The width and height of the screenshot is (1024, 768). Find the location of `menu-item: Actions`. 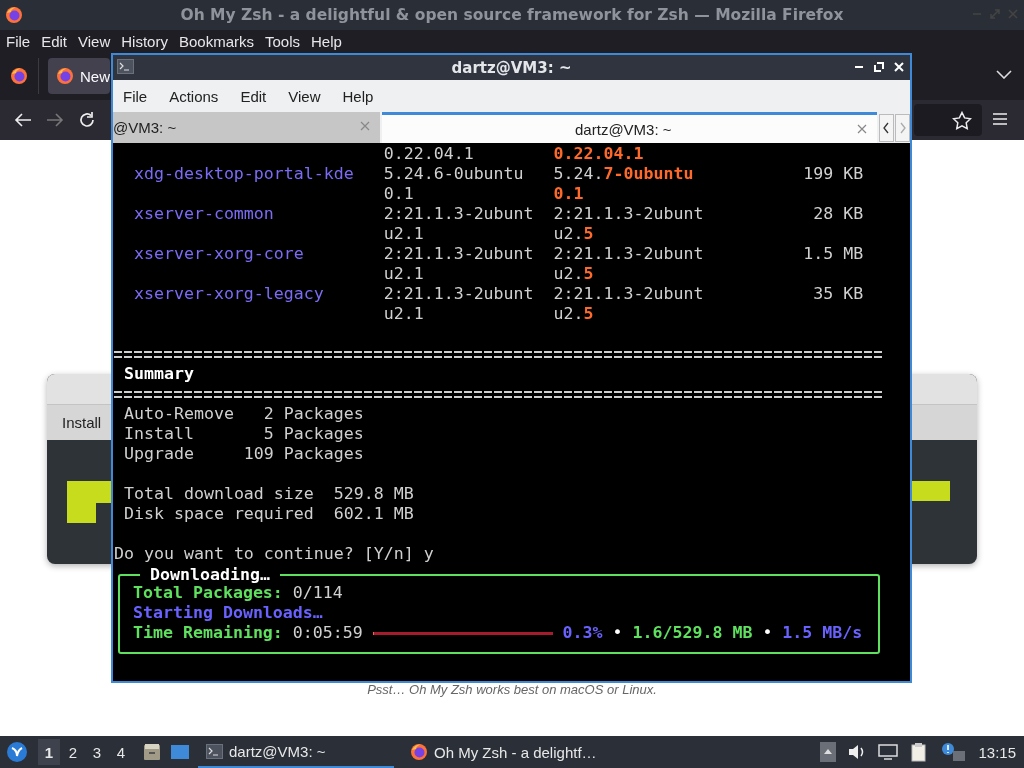

menu-item: Actions is located at coordinates (194, 96).